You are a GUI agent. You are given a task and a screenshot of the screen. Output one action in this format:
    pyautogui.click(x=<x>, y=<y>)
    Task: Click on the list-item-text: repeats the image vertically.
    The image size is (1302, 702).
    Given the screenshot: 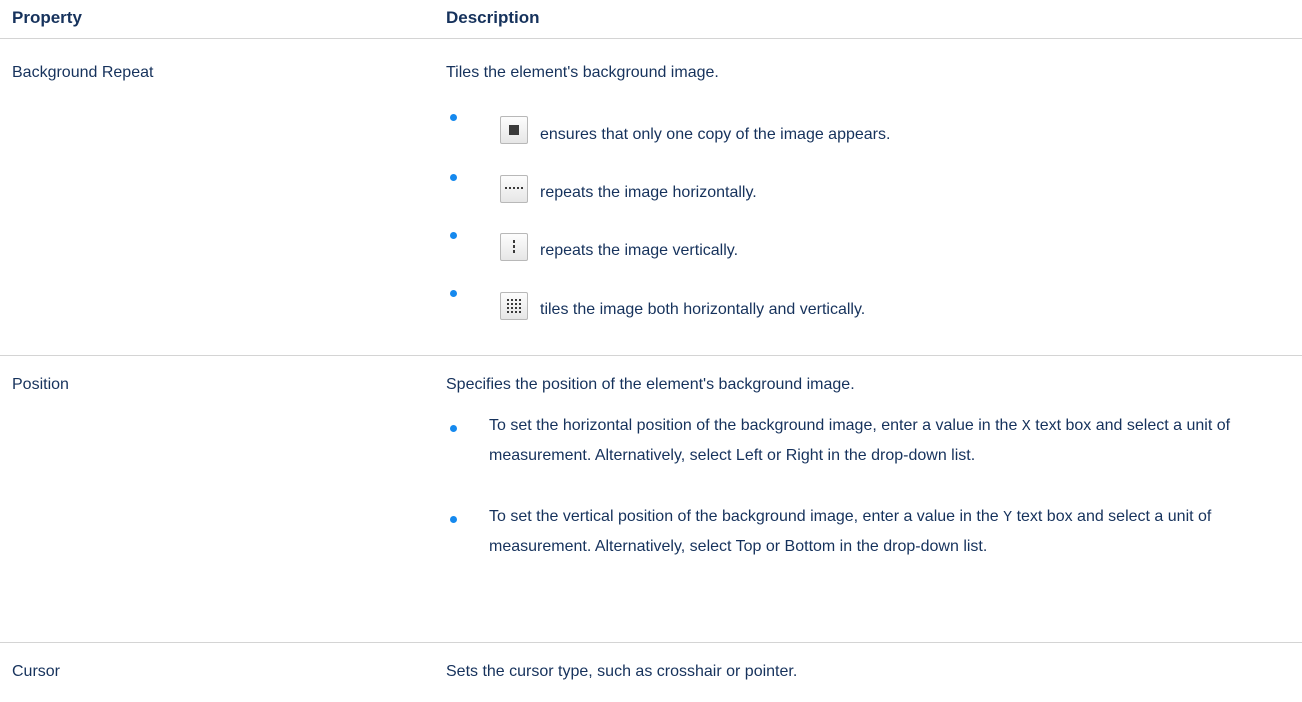 What is the action you would take?
    pyautogui.click(x=639, y=250)
    